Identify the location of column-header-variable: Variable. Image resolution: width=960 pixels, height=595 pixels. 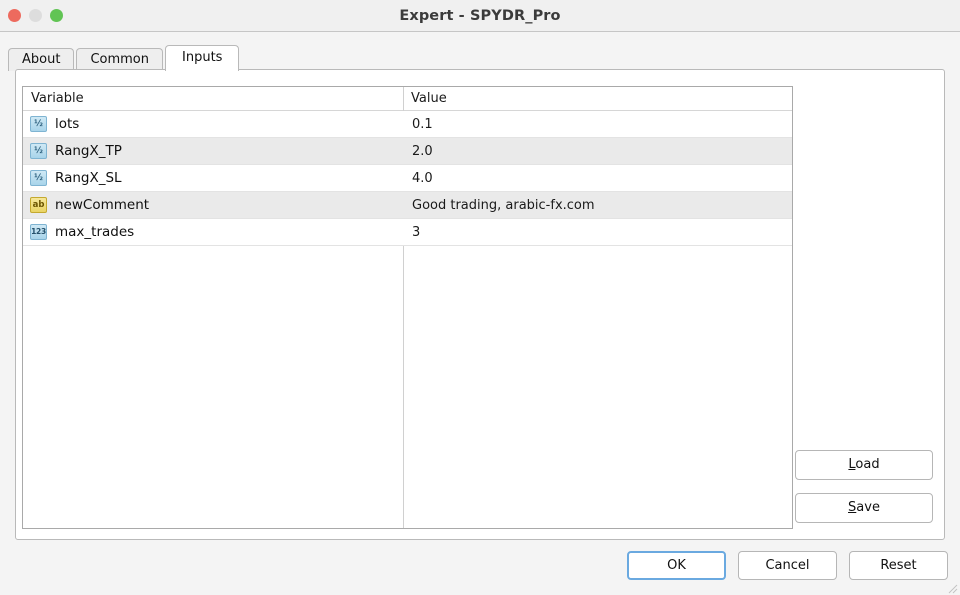
(213, 98).